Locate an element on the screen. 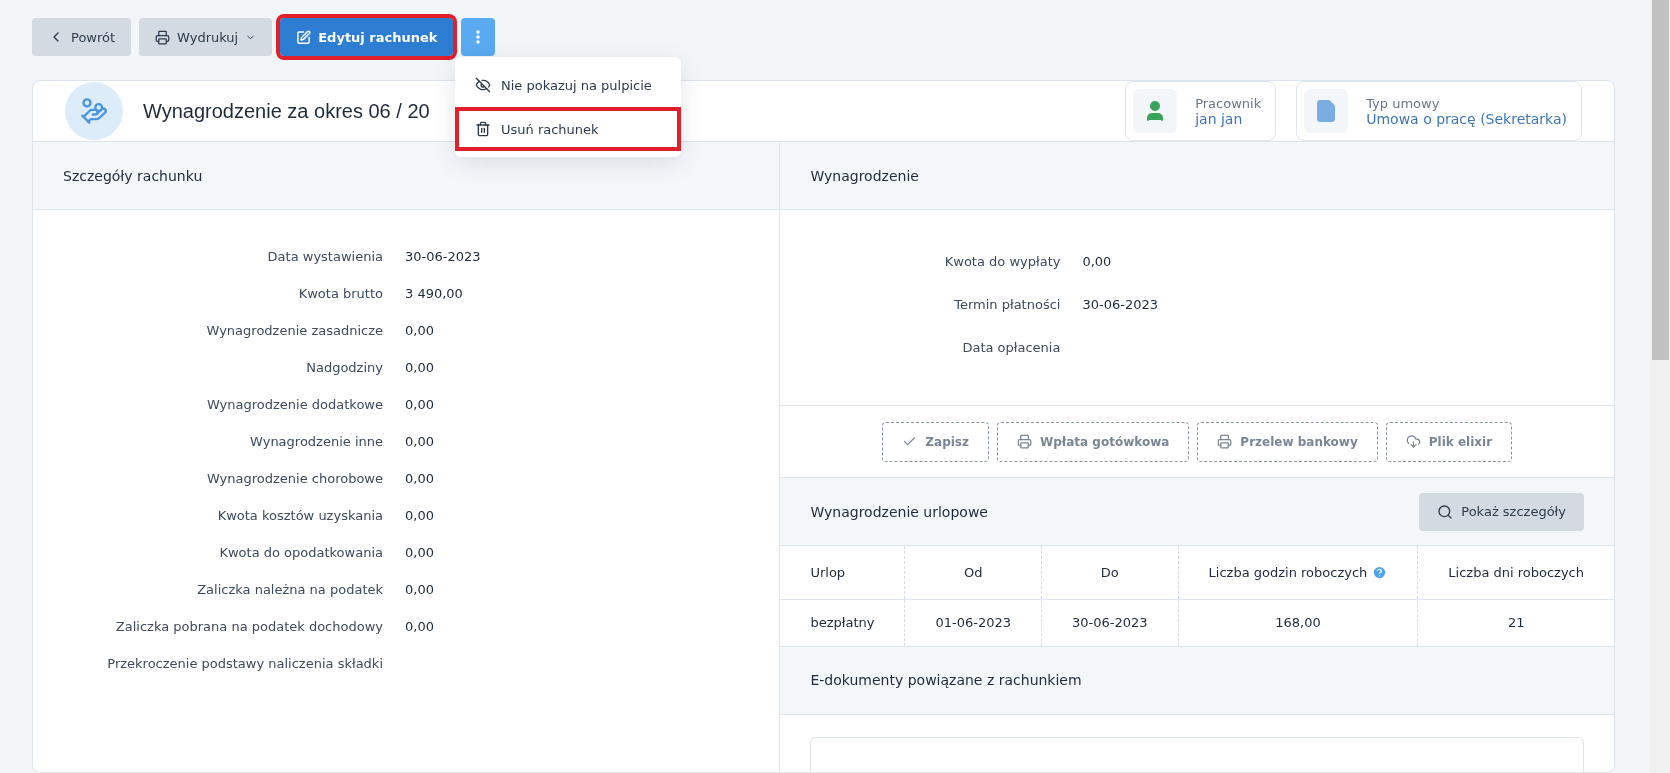 This screenshot has width=1670, height=773. field-label: Przekroczenie podstawy naliczenia składki is located at coordinates (244, 663).